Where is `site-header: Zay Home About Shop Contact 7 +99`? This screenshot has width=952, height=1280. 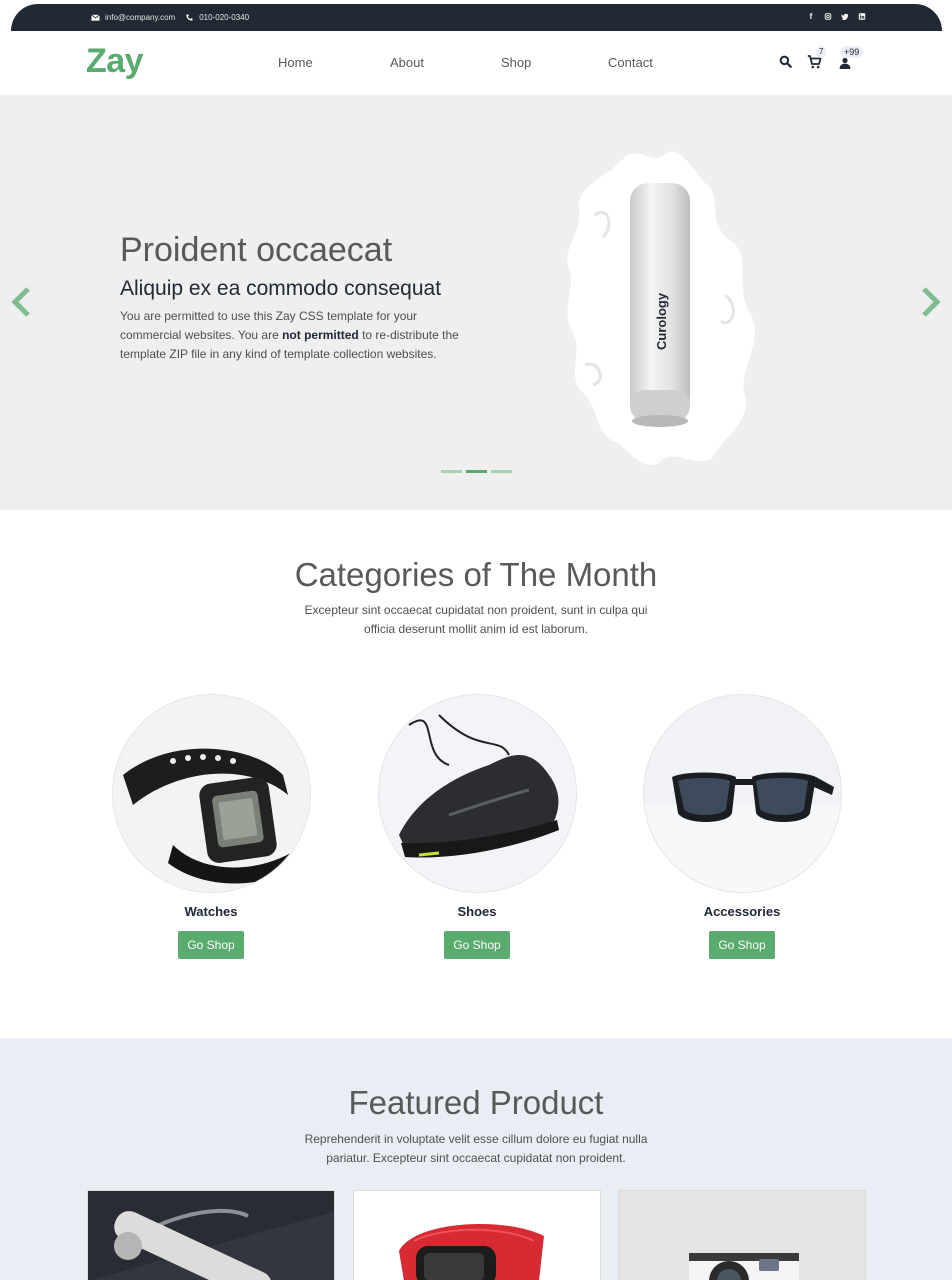
site-header: Zay Home About Shop Contact 7 +99 is located at coordinates (476, 63).